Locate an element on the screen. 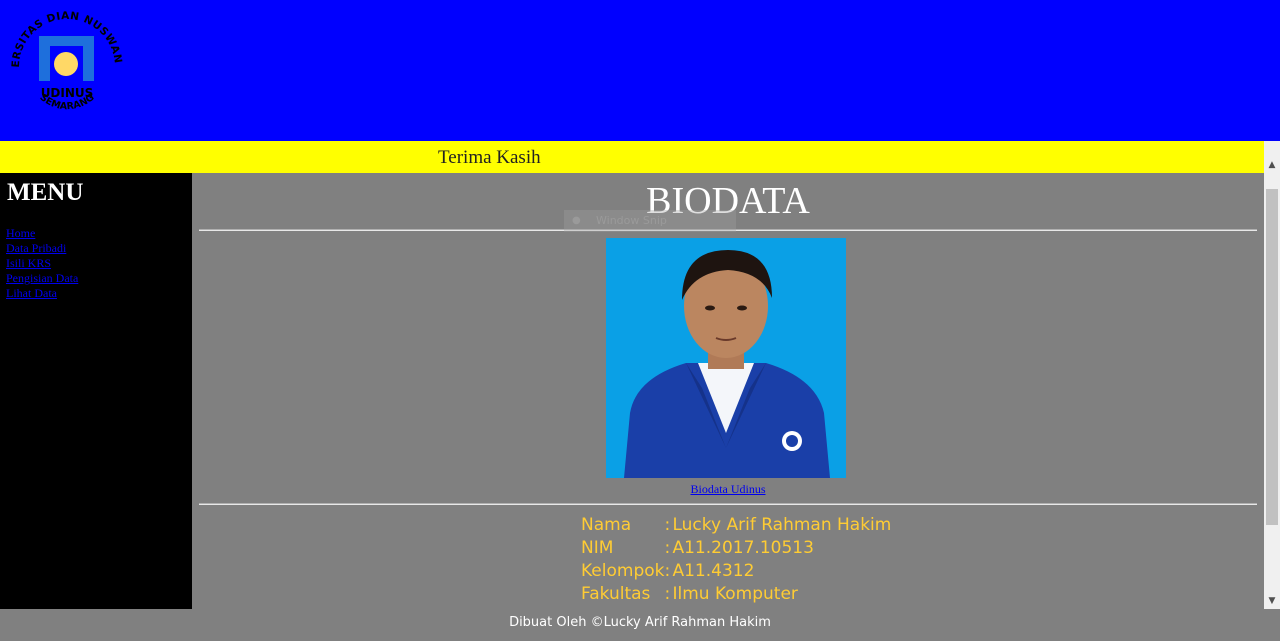  profile-photo is located at coordinates (726, 358).